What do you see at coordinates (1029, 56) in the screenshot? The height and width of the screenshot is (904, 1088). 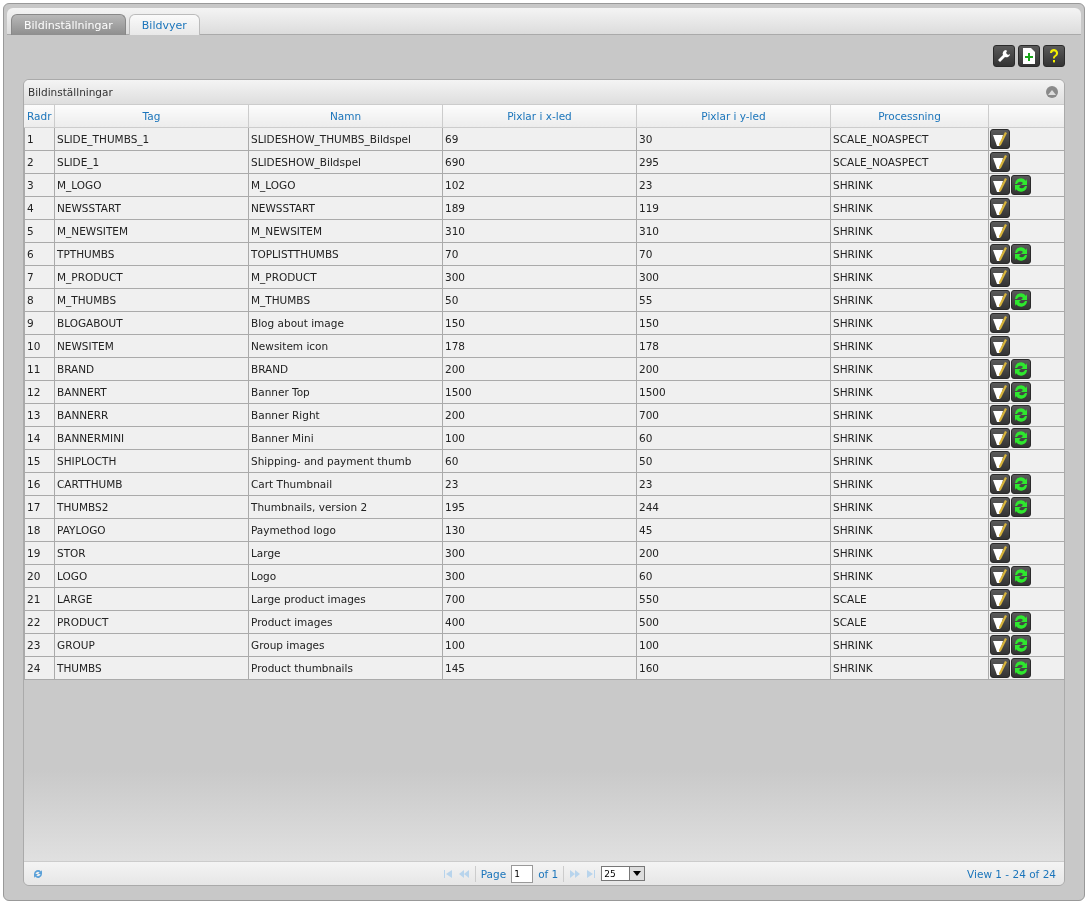 I see `add-button` at bounding box center [1029, 56].